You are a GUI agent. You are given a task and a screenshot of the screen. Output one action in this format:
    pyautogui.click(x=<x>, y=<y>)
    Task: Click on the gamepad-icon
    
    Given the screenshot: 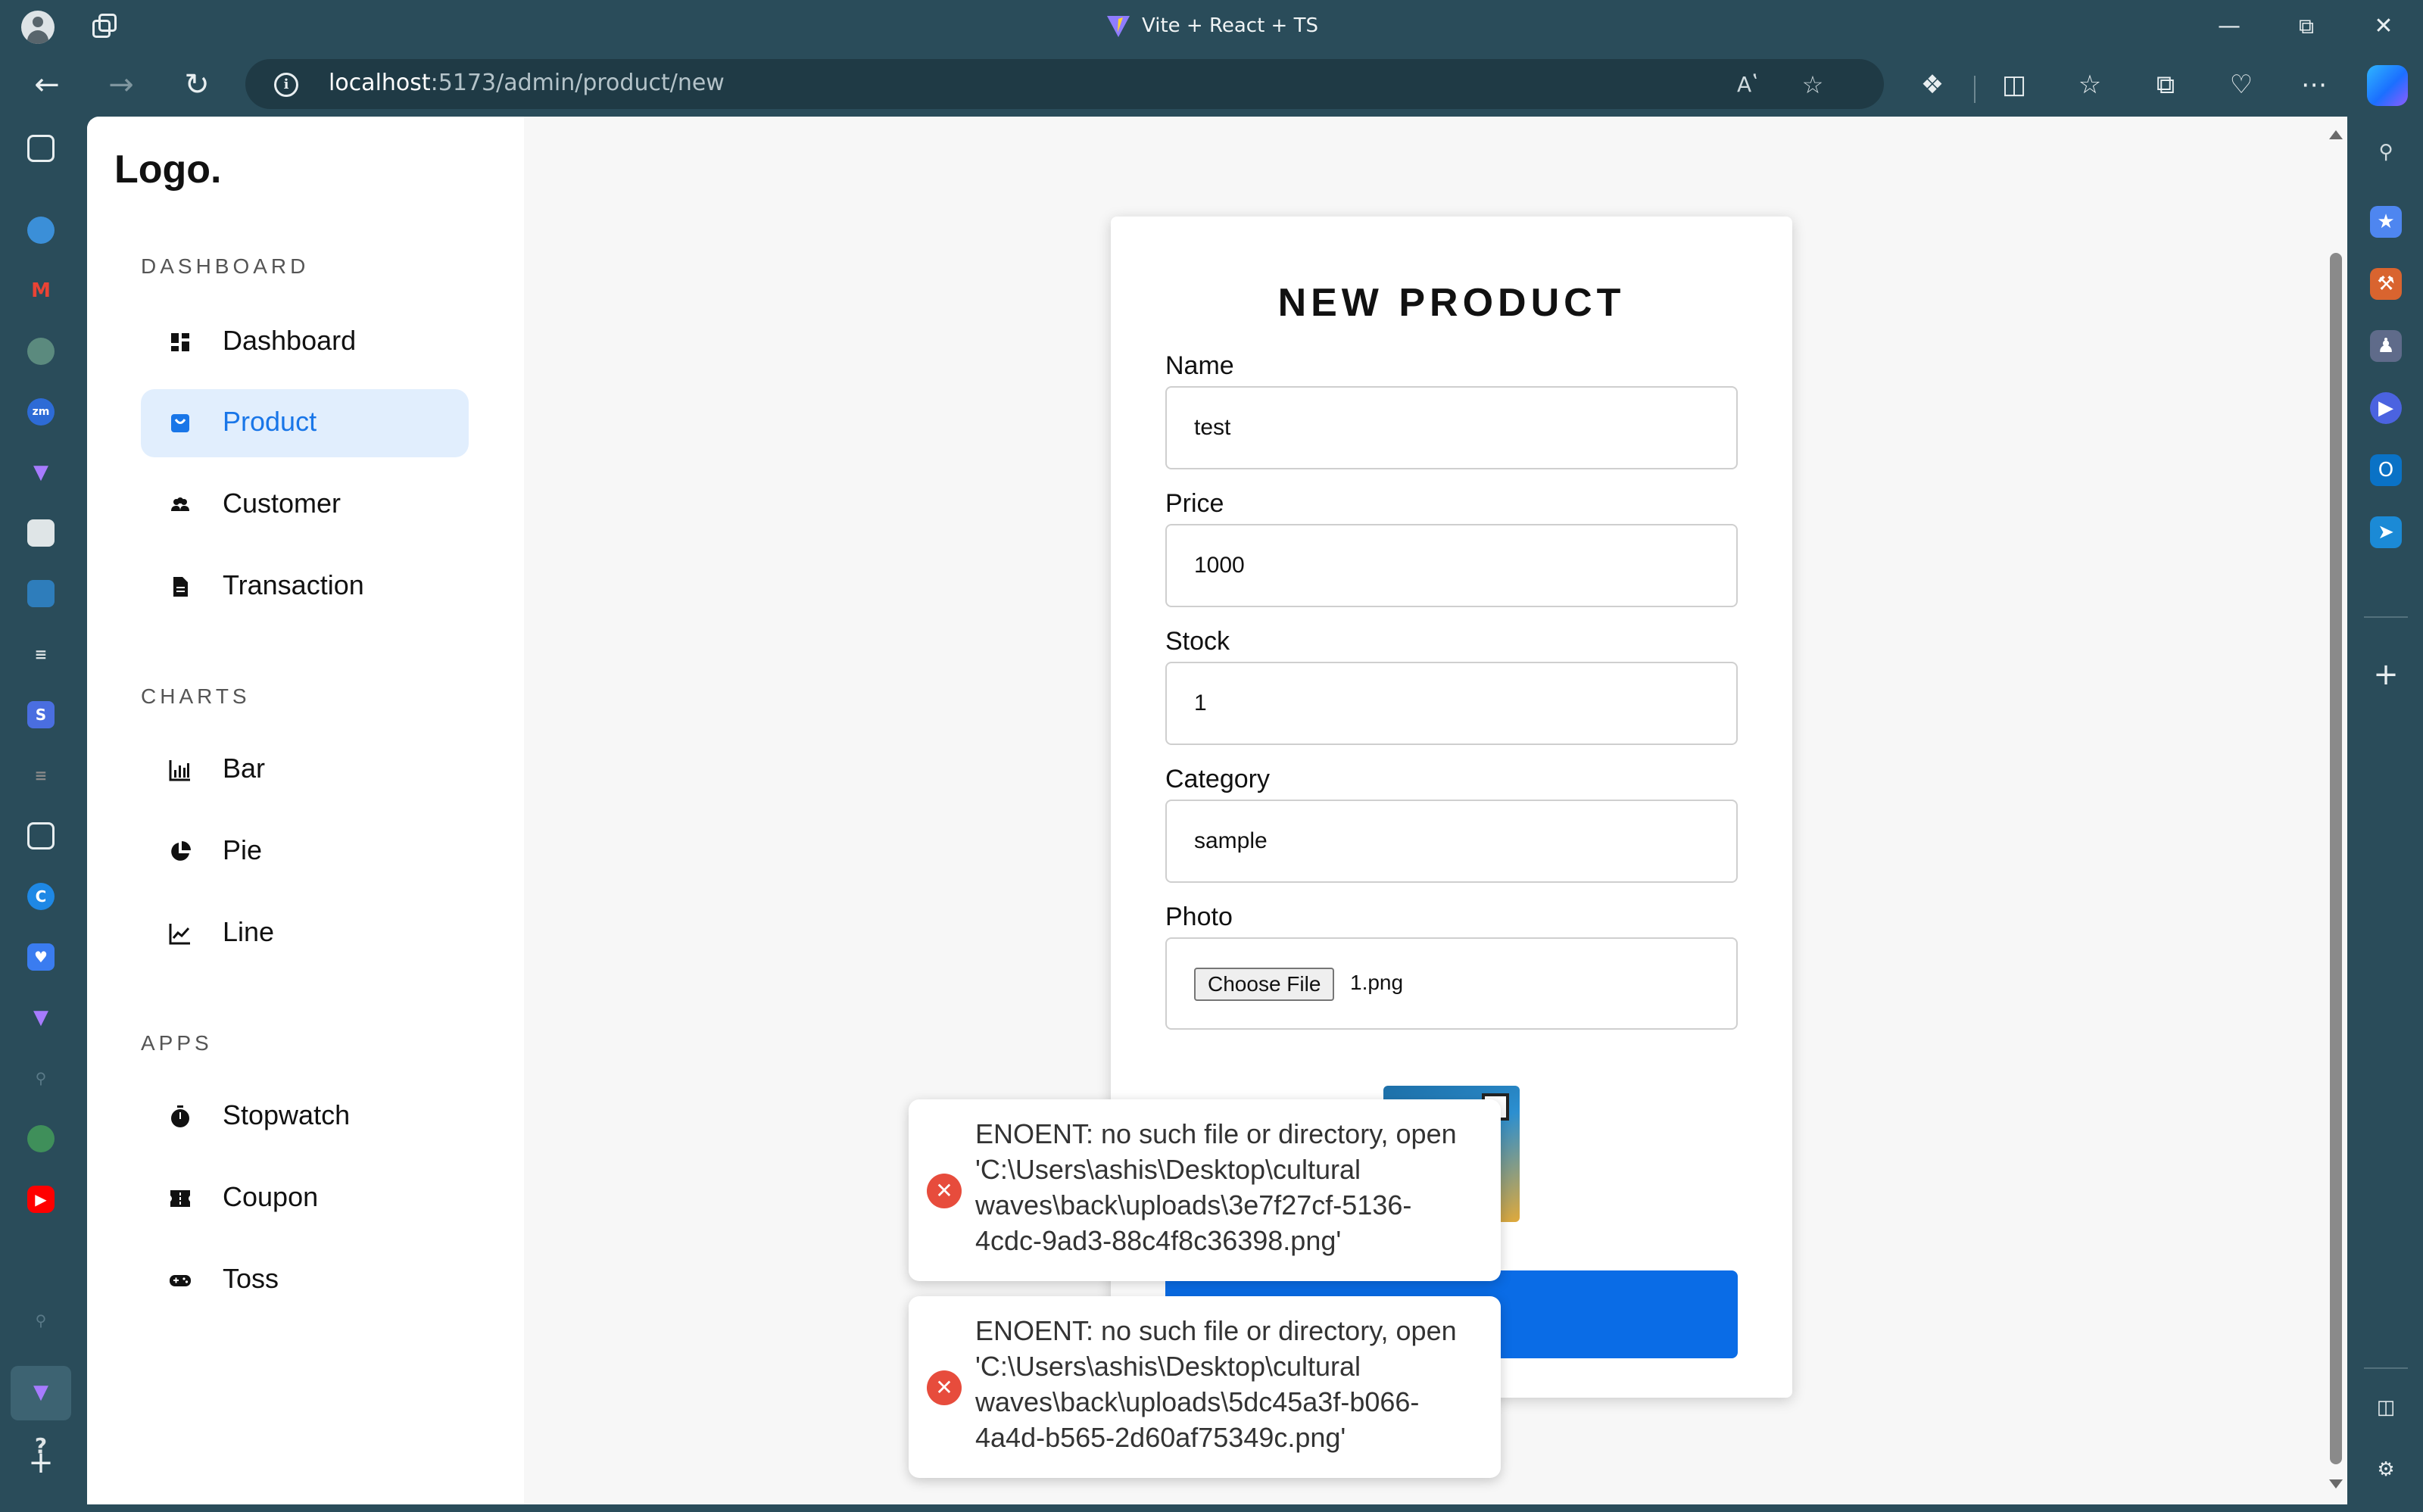 What is the action you would take?
    pyautogui.click(x=180, y=1280)
    